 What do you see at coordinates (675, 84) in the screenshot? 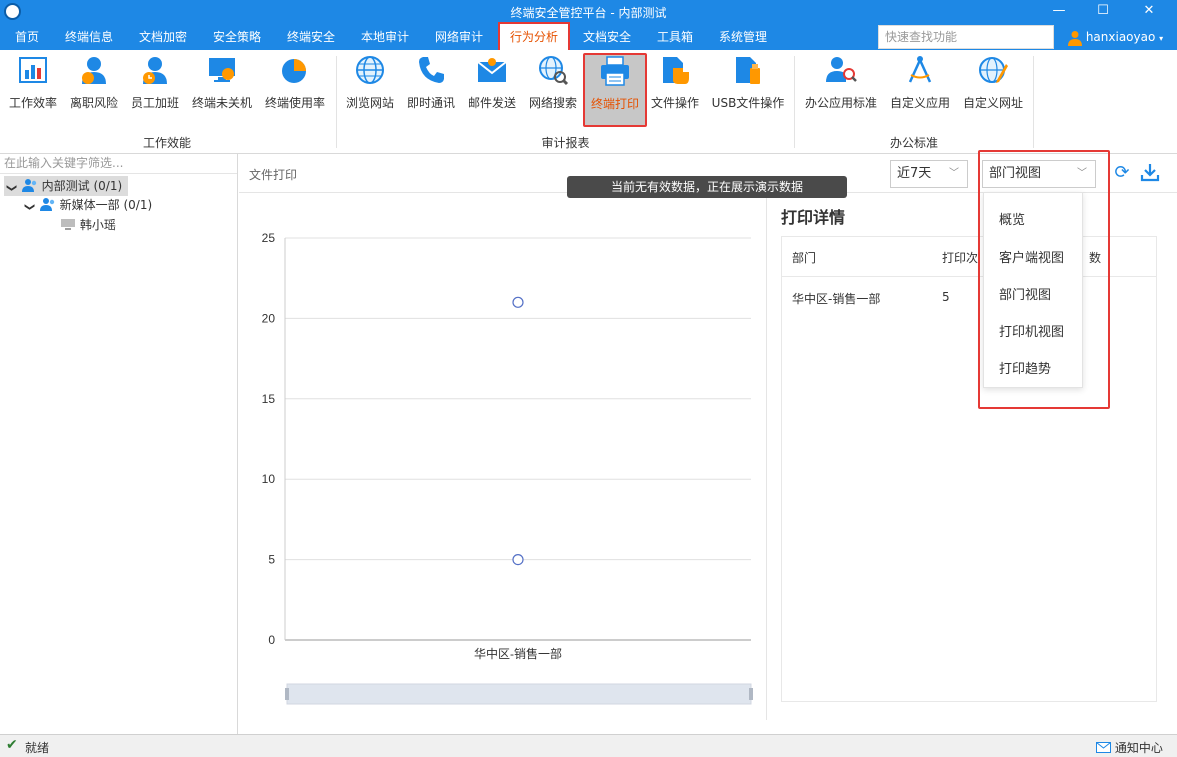
I see `ribbon-file-operation: 文件操作` at bounding box center [675, 84].